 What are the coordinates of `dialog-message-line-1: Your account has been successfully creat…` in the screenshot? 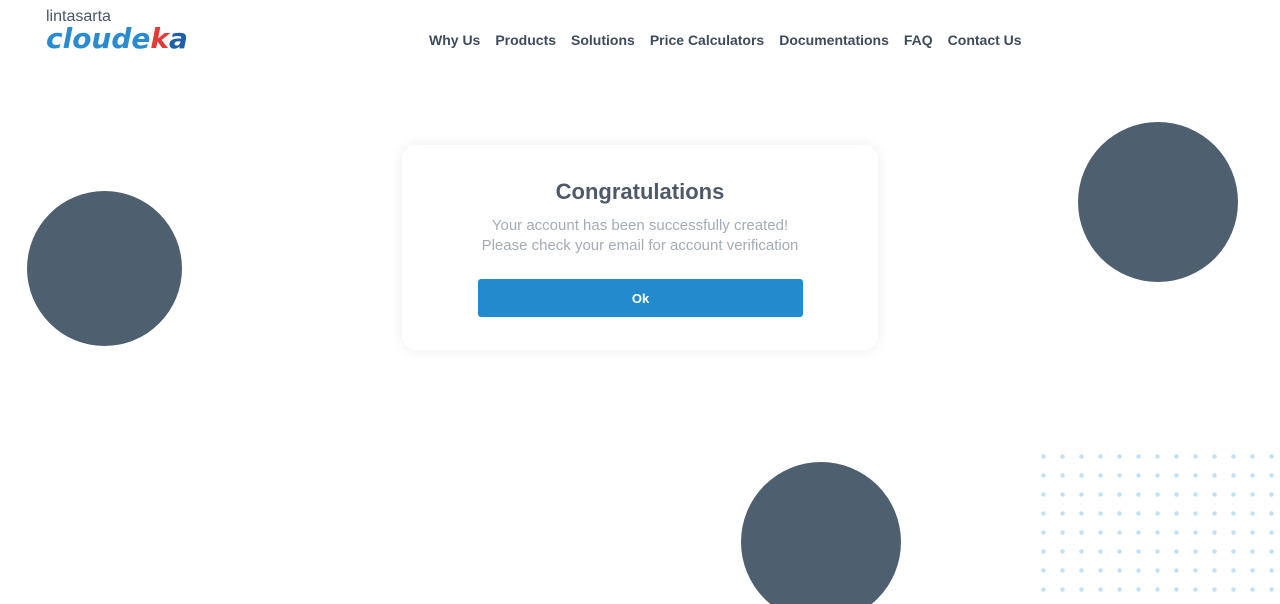 It's located at (640, 225).